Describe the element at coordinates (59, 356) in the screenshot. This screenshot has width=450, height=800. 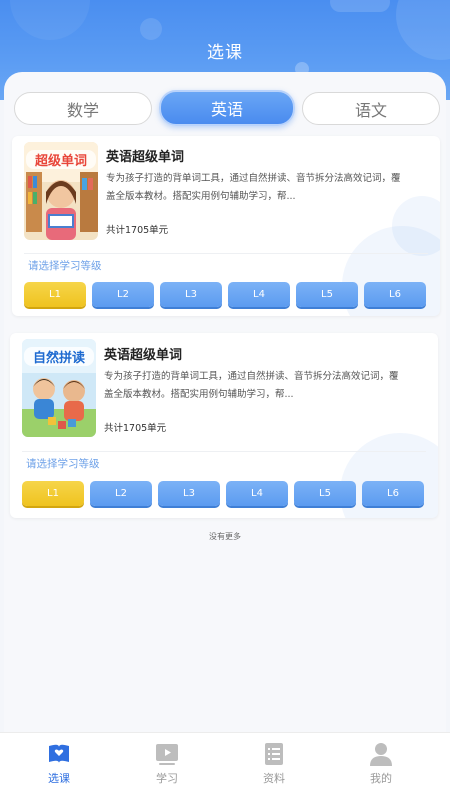
I see `cover-label: 自然拼读` at that location.